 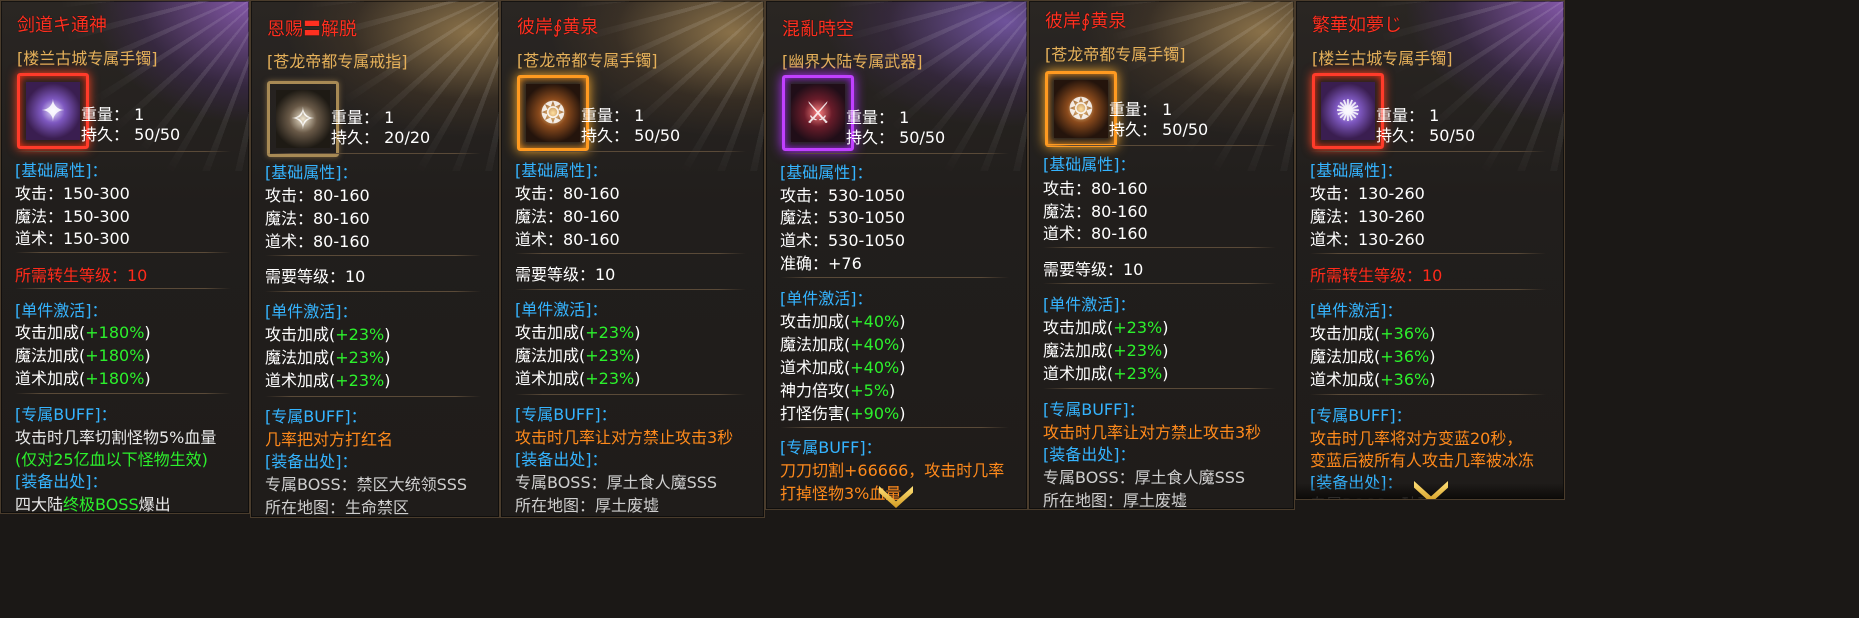 I want to click on item-durability: 持久： 20/20, so click(x=381, y=137).